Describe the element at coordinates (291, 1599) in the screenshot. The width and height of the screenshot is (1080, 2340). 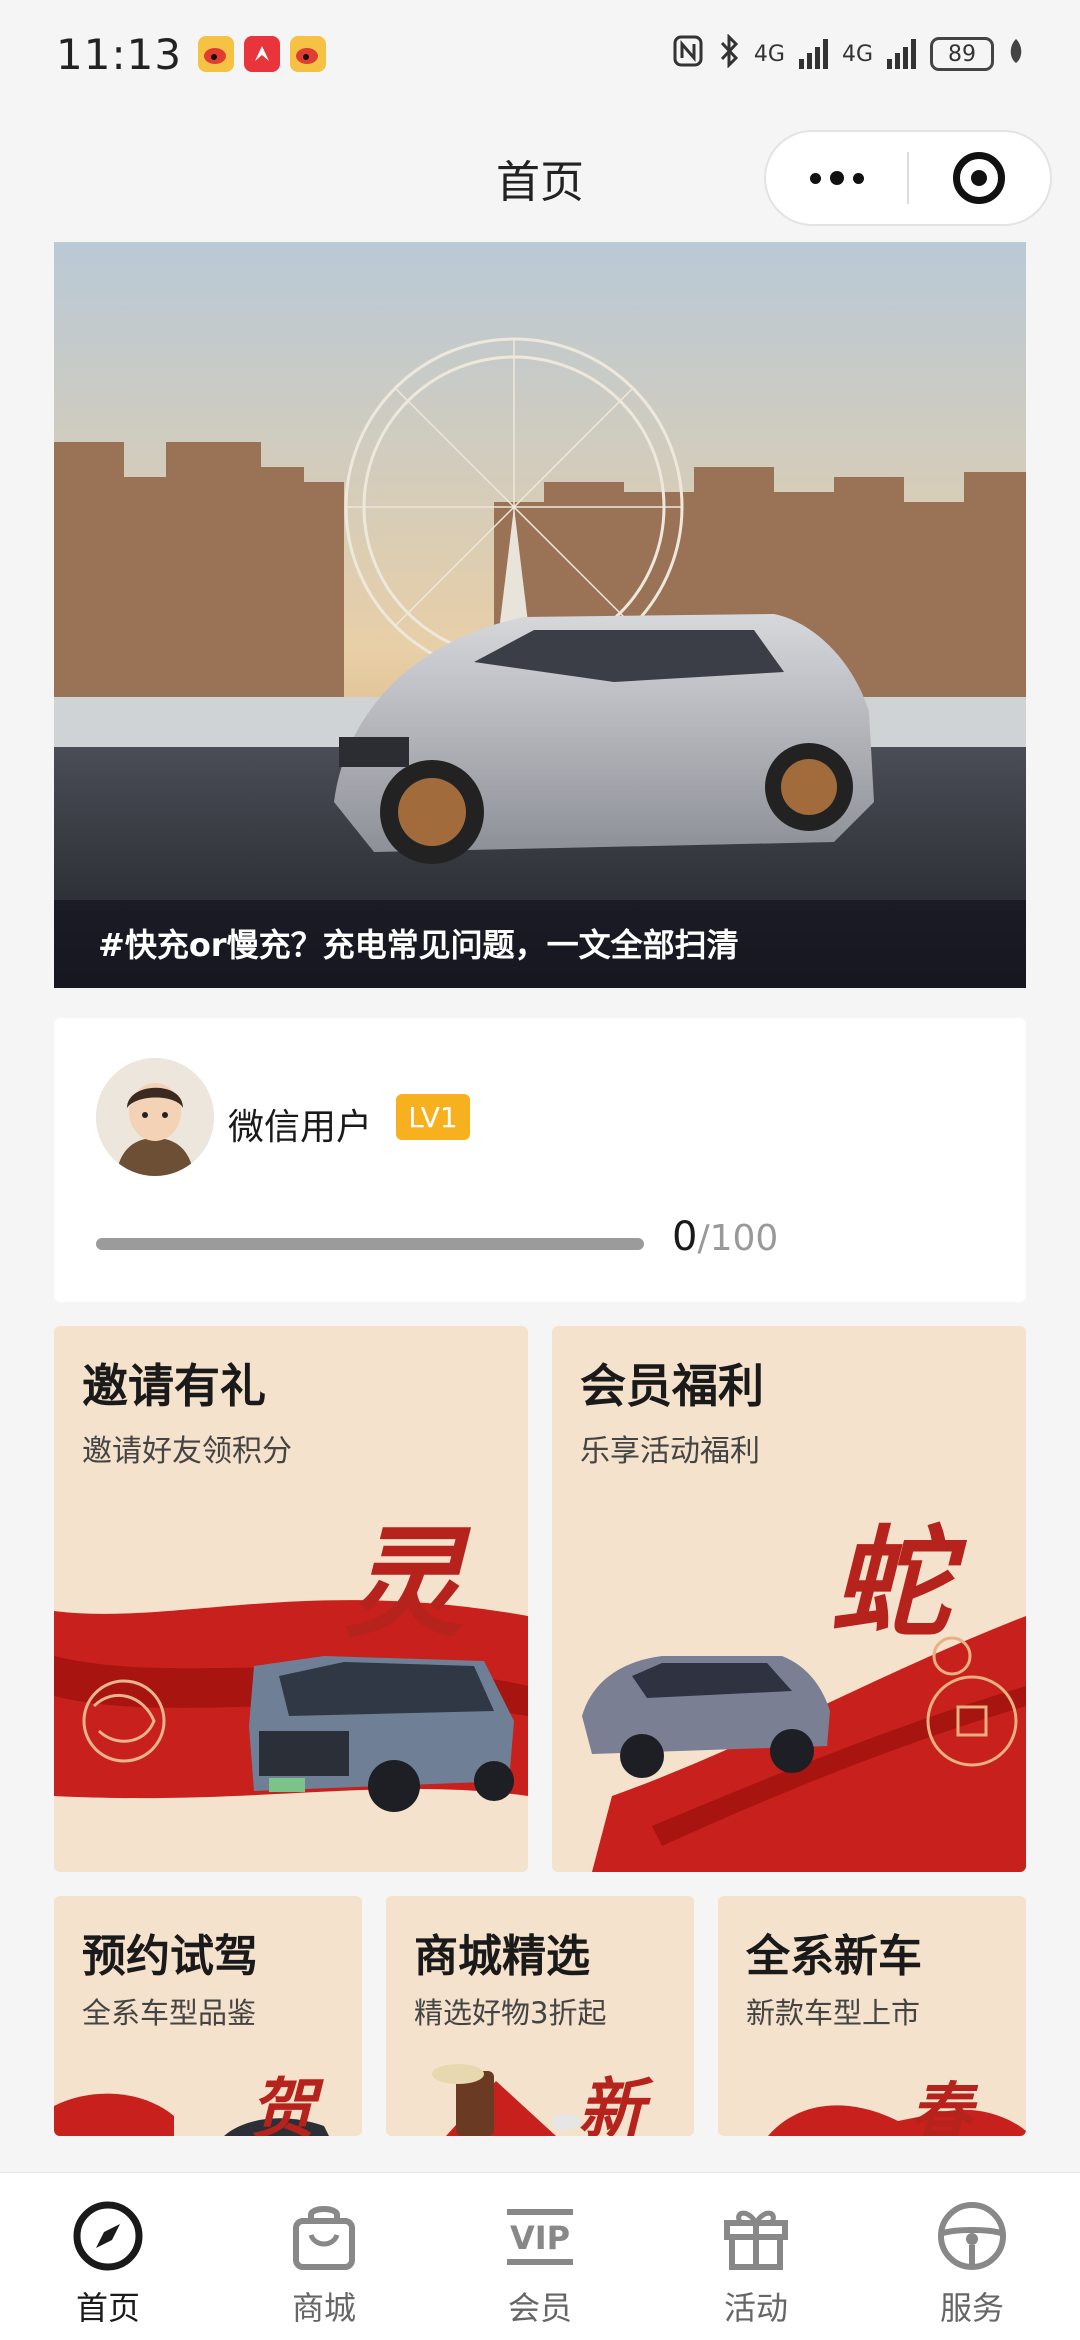
I see `invite-card: 灵 邀请有礼 邀请好友领积分` at that location.